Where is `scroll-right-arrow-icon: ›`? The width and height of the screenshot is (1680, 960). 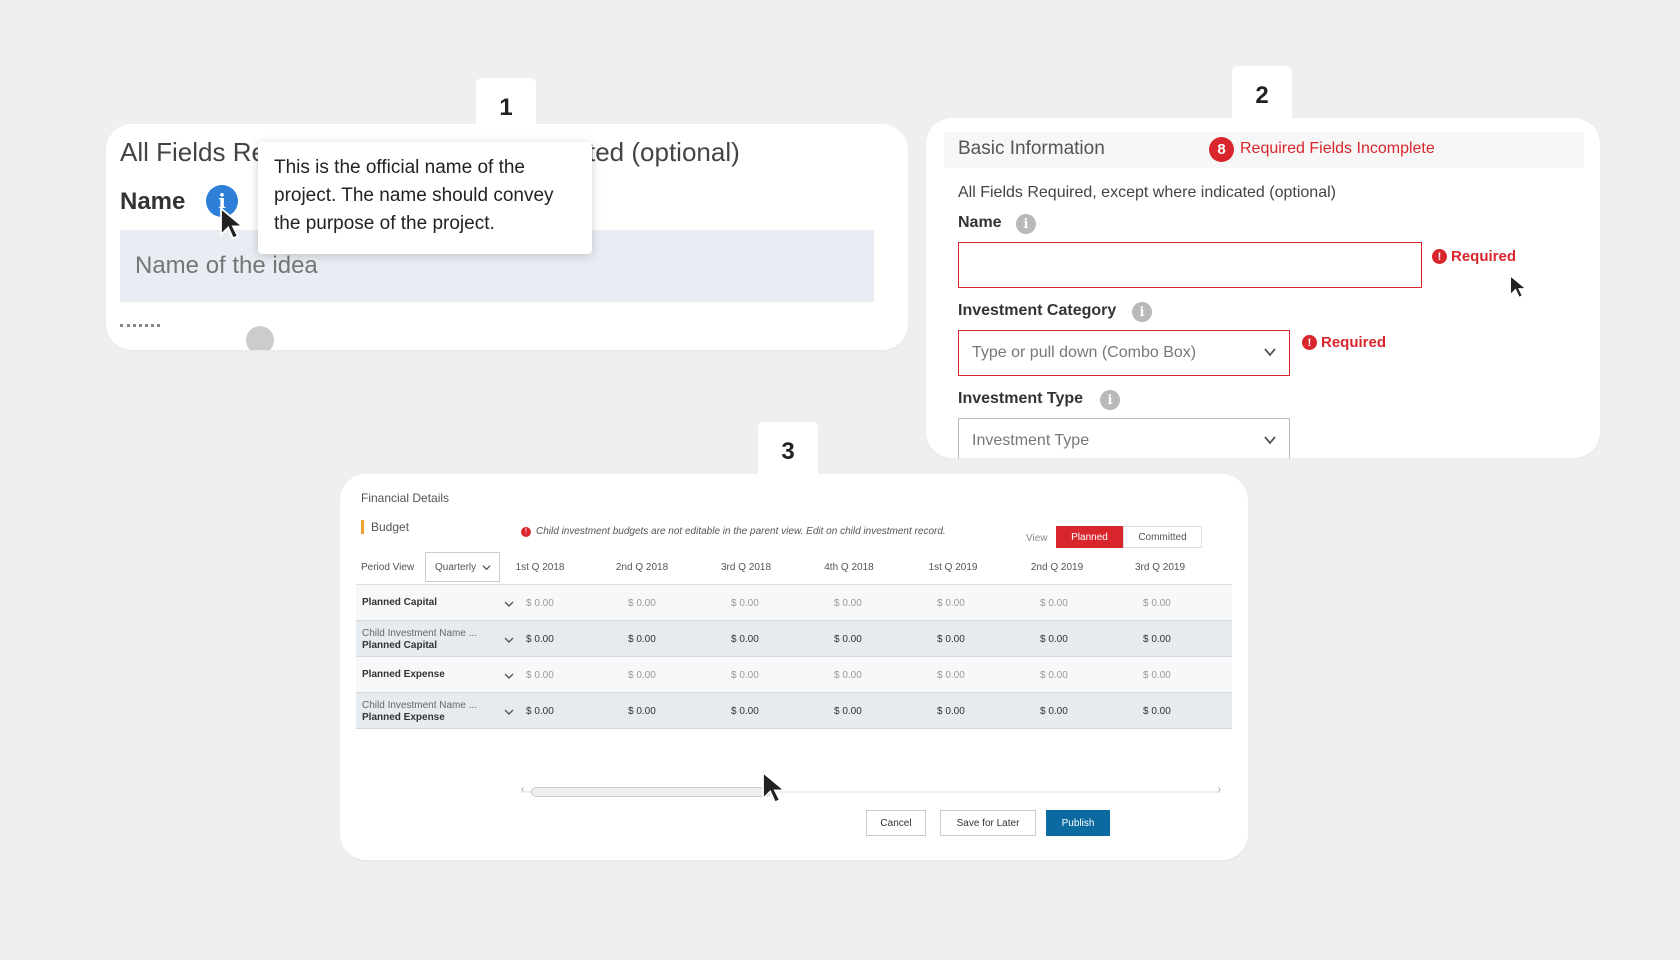 scroll-right-arrow-icon: › is located at coordinates (1219, 789).